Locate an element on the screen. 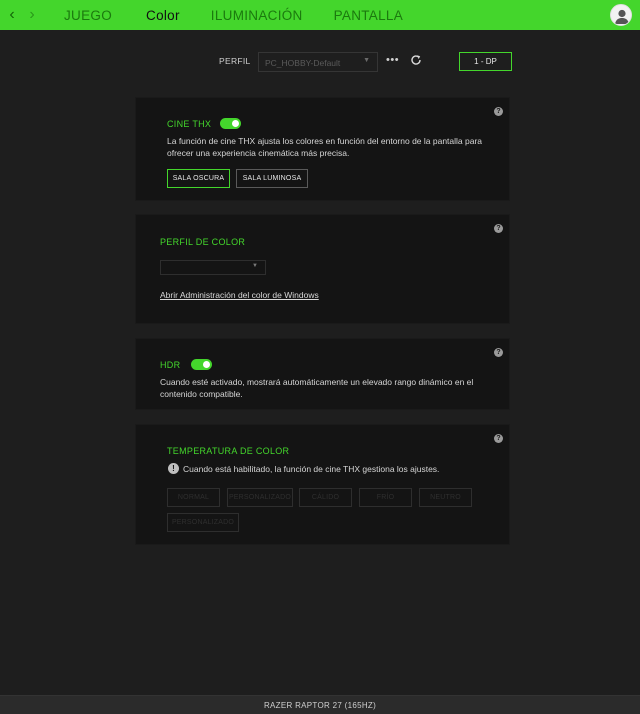 The image size is (640, 714). profile-select: PC_HOBBY-Default ▼ is located at coordinates (318, 62).